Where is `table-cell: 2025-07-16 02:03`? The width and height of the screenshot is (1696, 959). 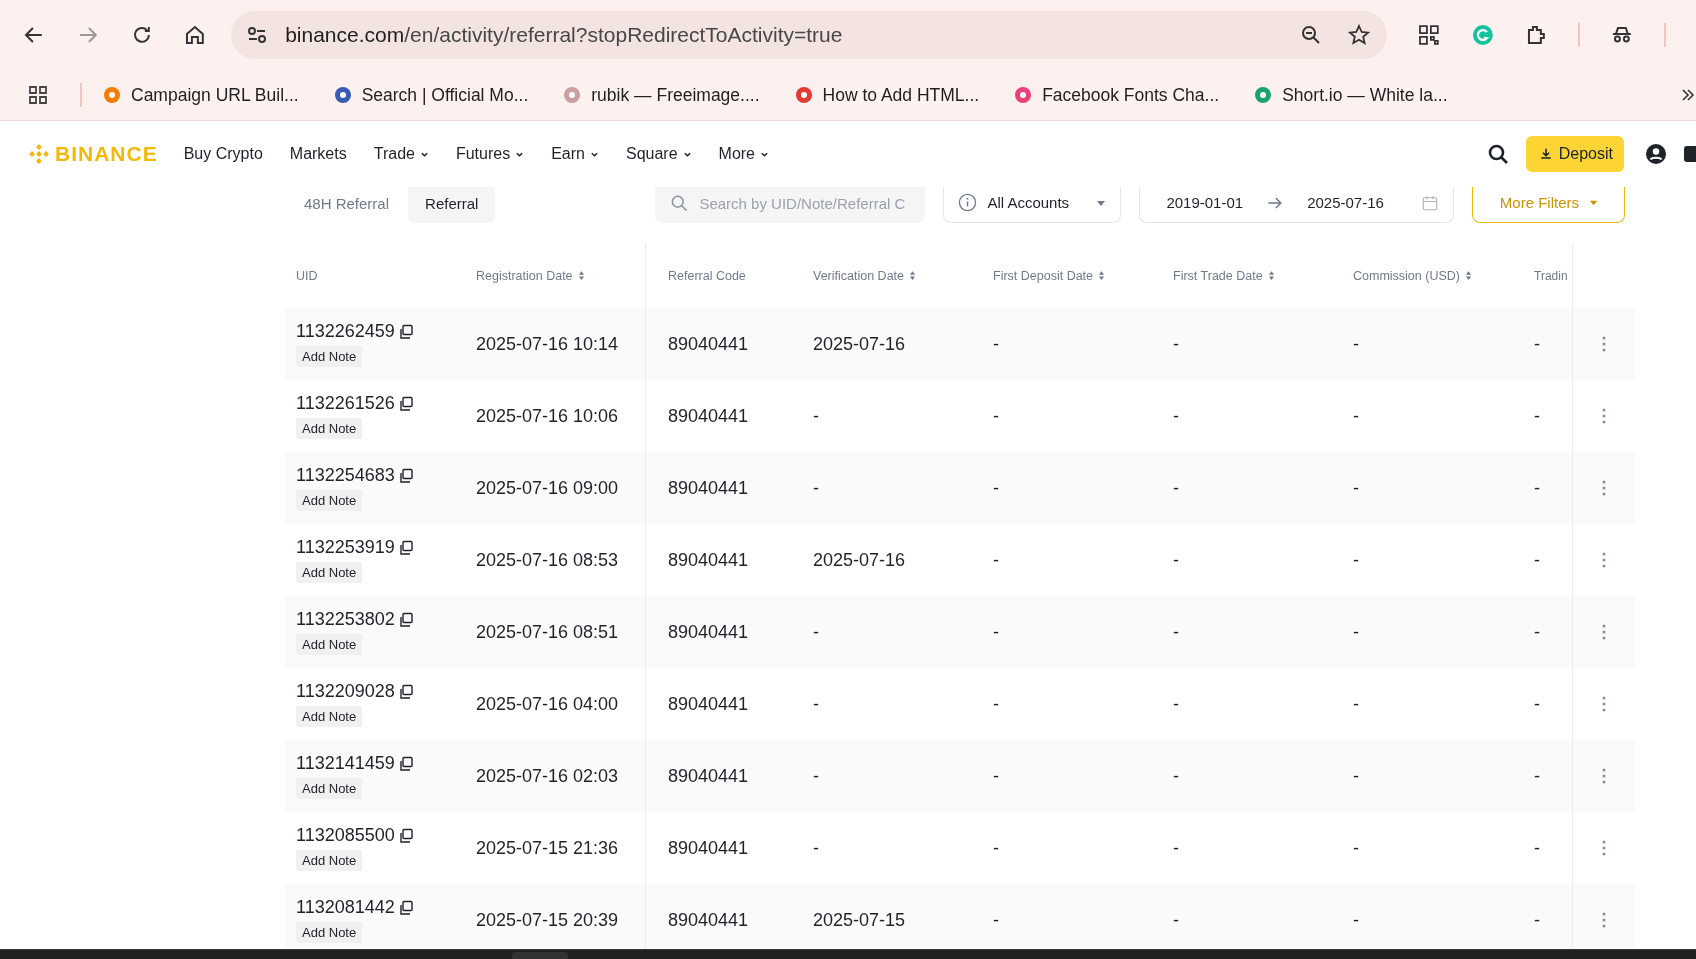 table-cell: 2025-07-16 02:03 is located at coordinates (547, 776).